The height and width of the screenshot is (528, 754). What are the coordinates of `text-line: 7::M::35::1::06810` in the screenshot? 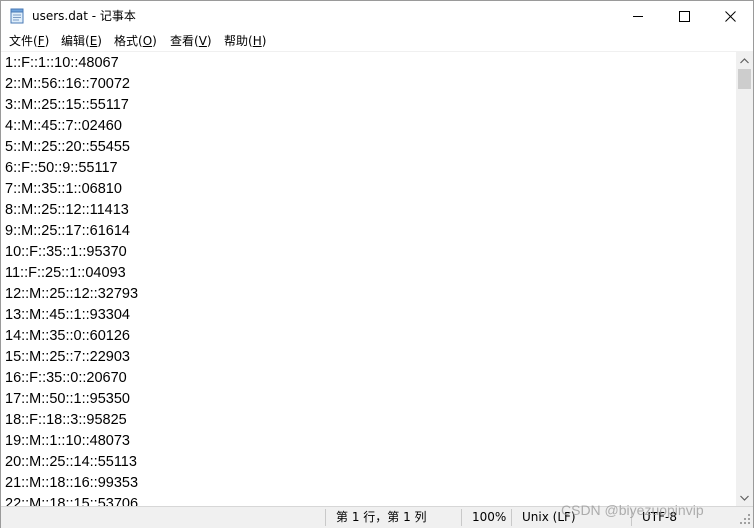 It's located at (63, 189).